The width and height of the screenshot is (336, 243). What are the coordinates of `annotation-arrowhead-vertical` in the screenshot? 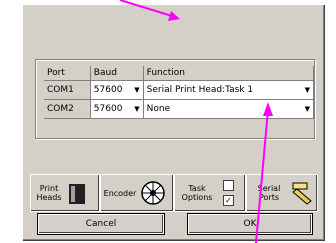 It's located at (268, 109).